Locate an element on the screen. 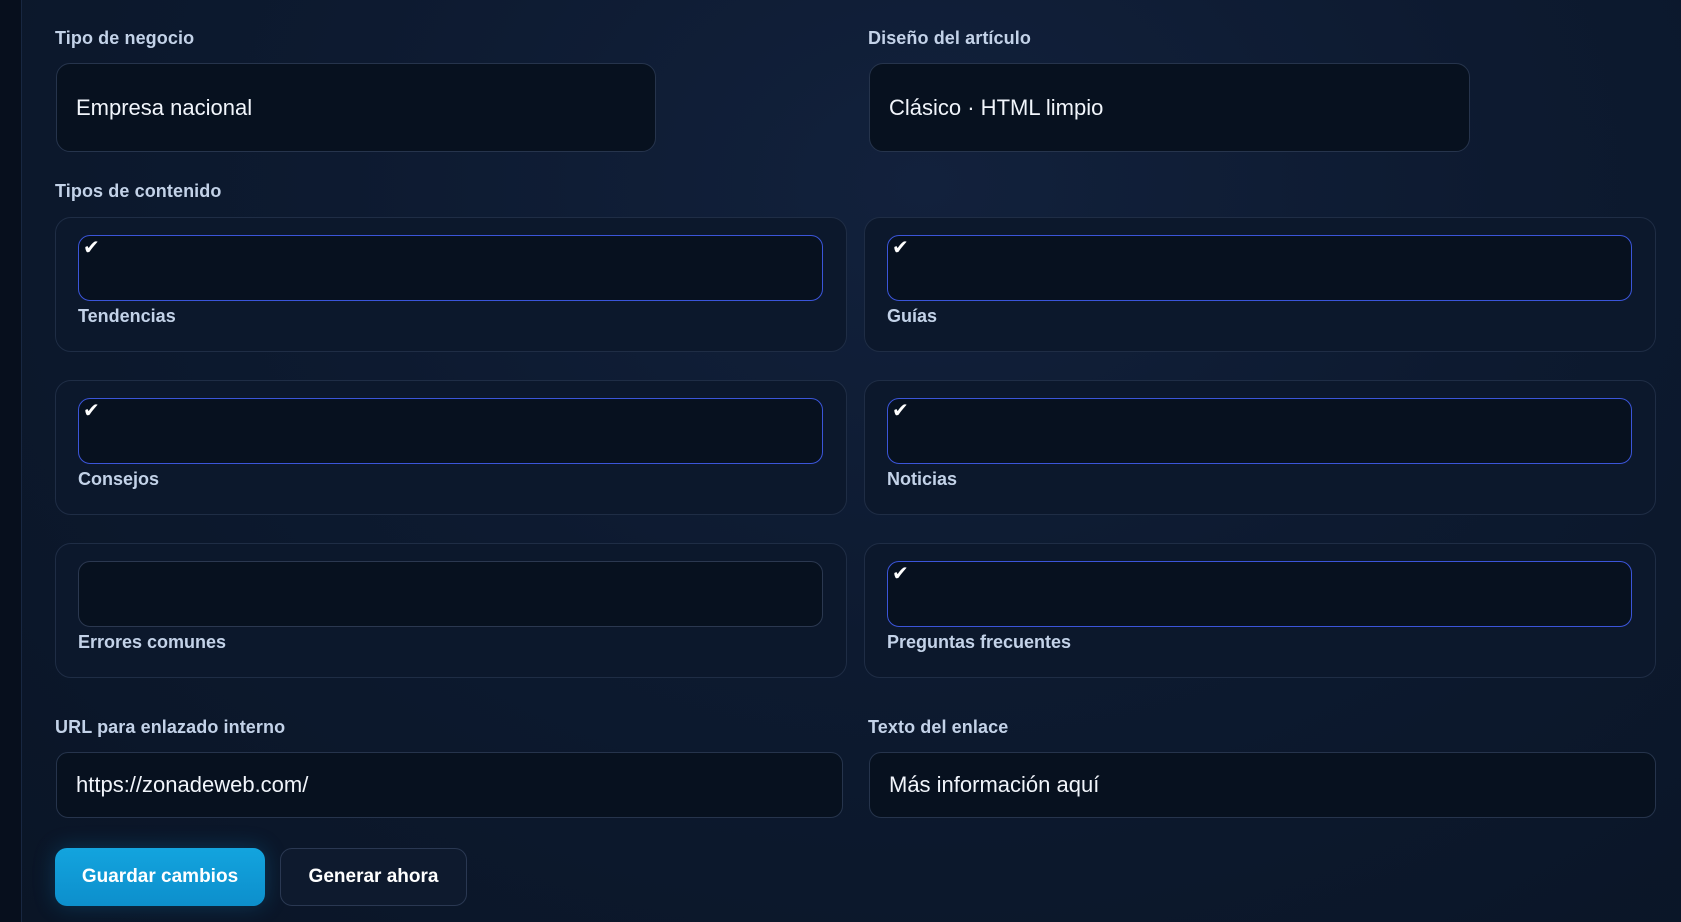  link-text-label: Texto del enlace is located at coordinates (938, 727).